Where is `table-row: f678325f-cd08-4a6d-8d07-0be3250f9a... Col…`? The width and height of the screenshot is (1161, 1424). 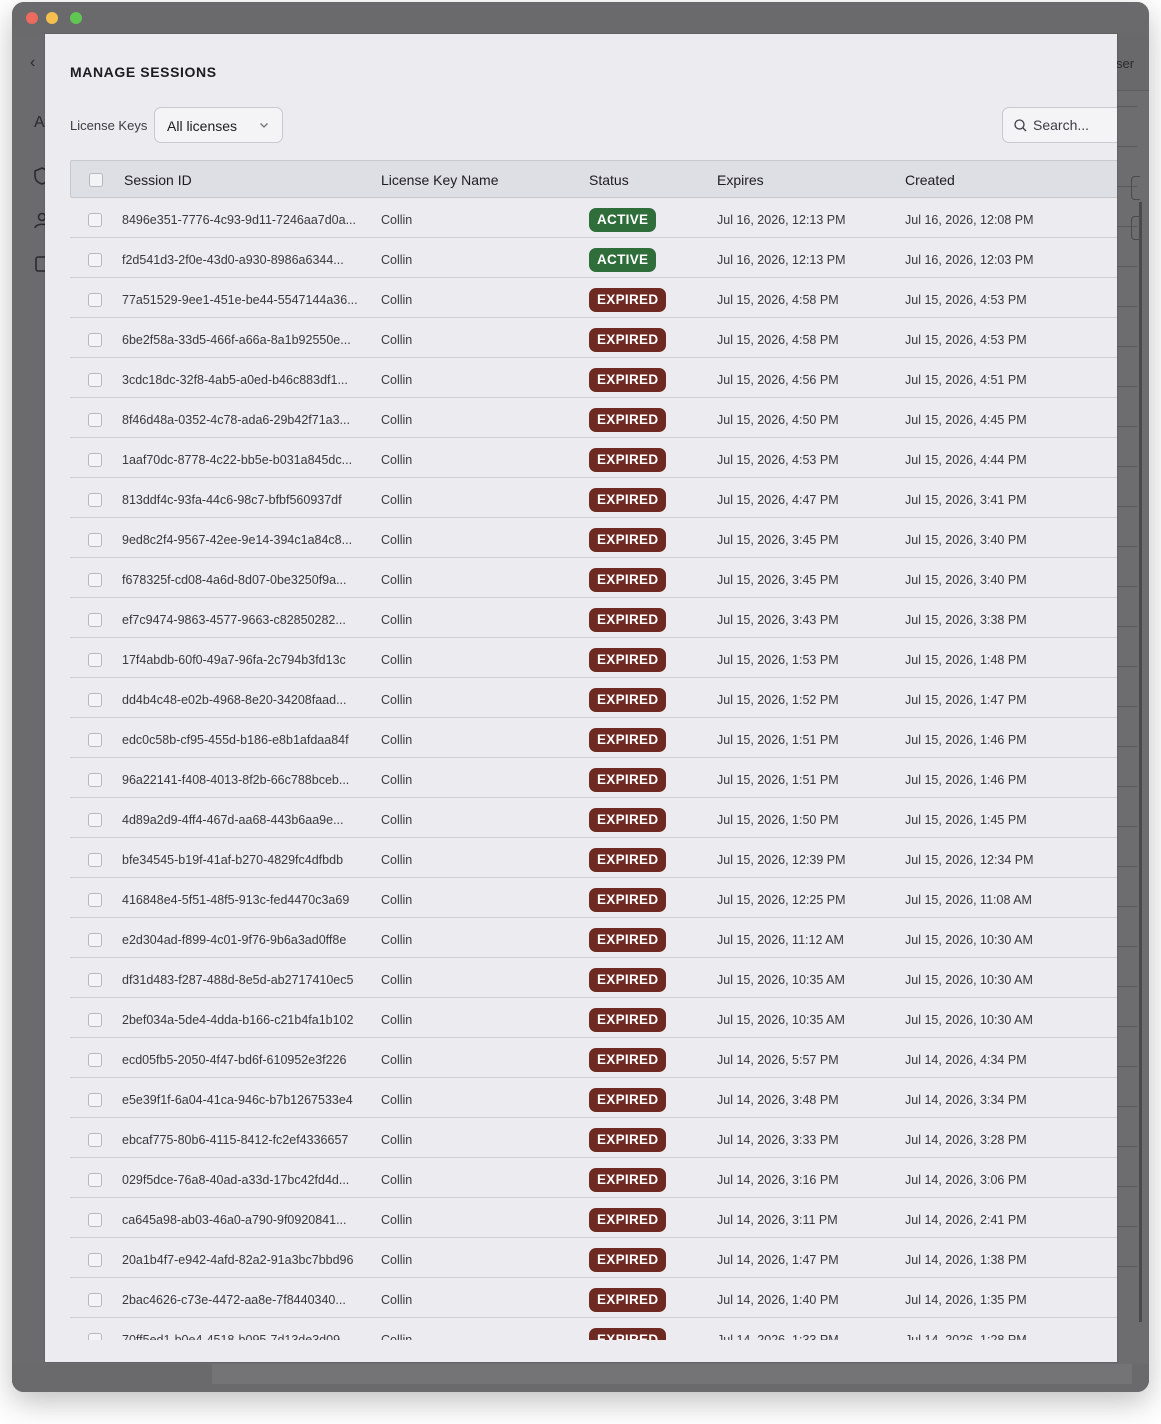
table-row: f678325f-cd08-4a6d-8d07-0be3250f9a... Col… is located at coordinates (593, 578).